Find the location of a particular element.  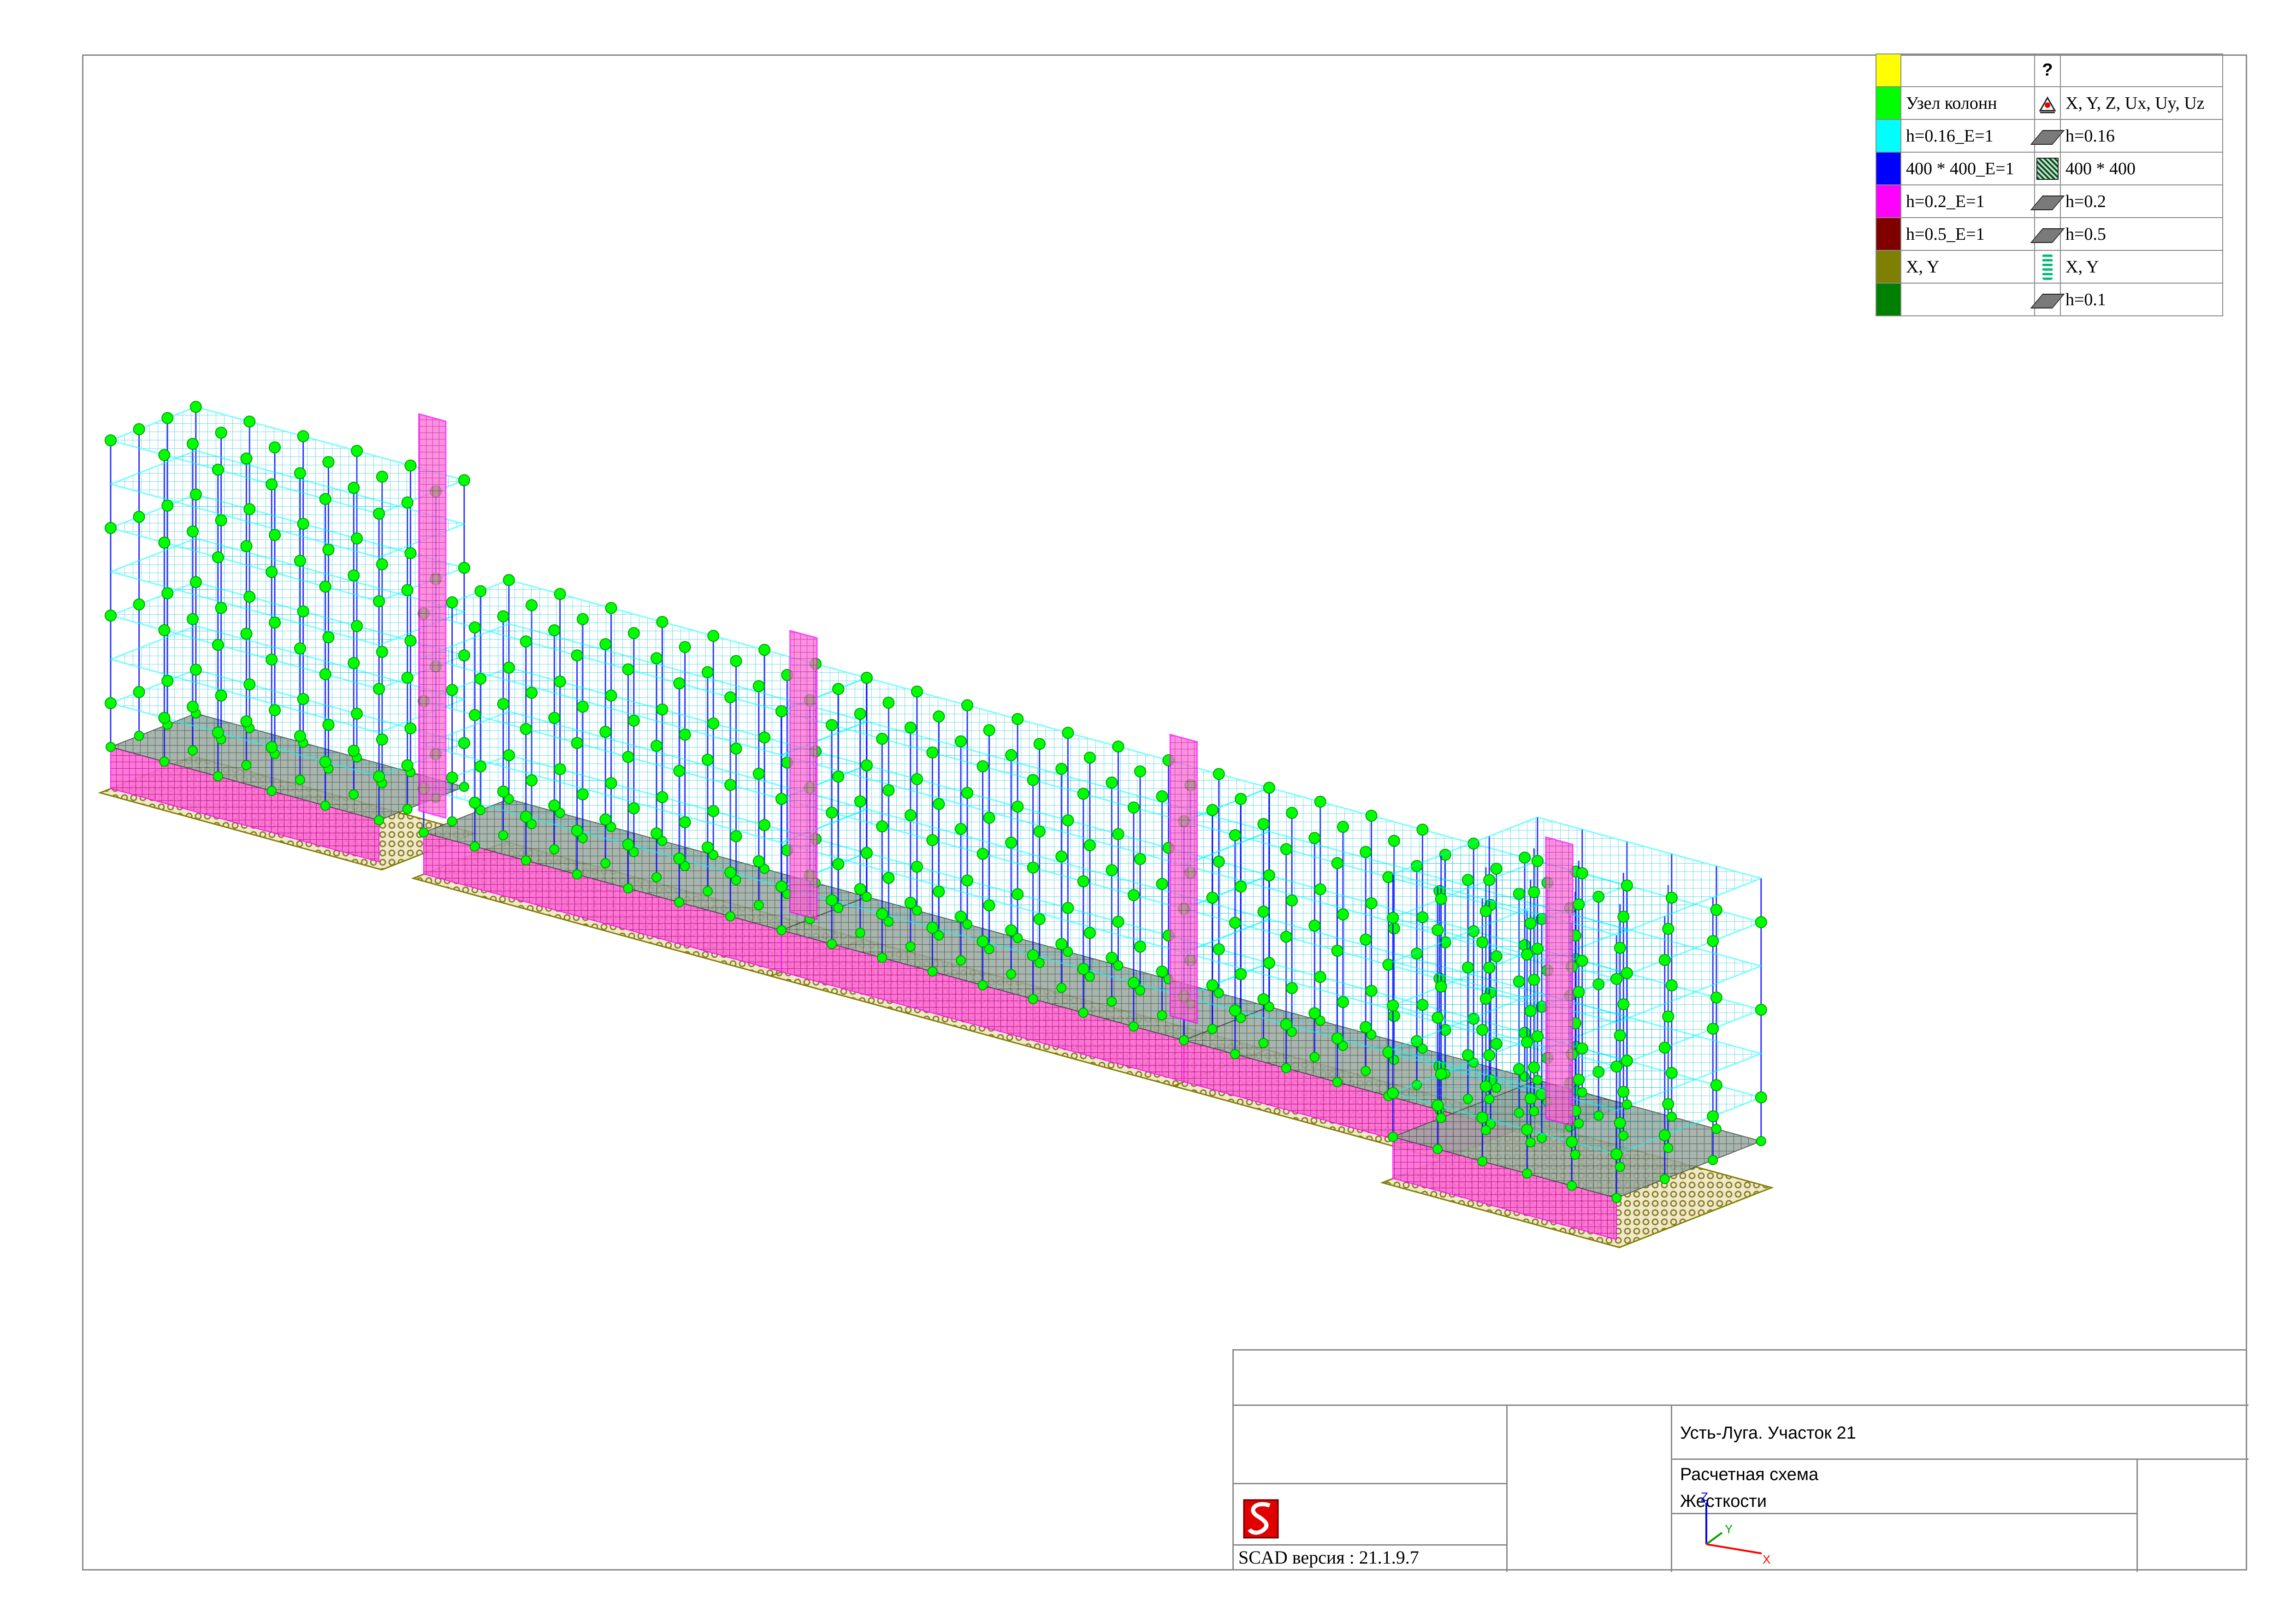

legend-label: h=0.5_E=1 is located at coordinates (1967, 234).